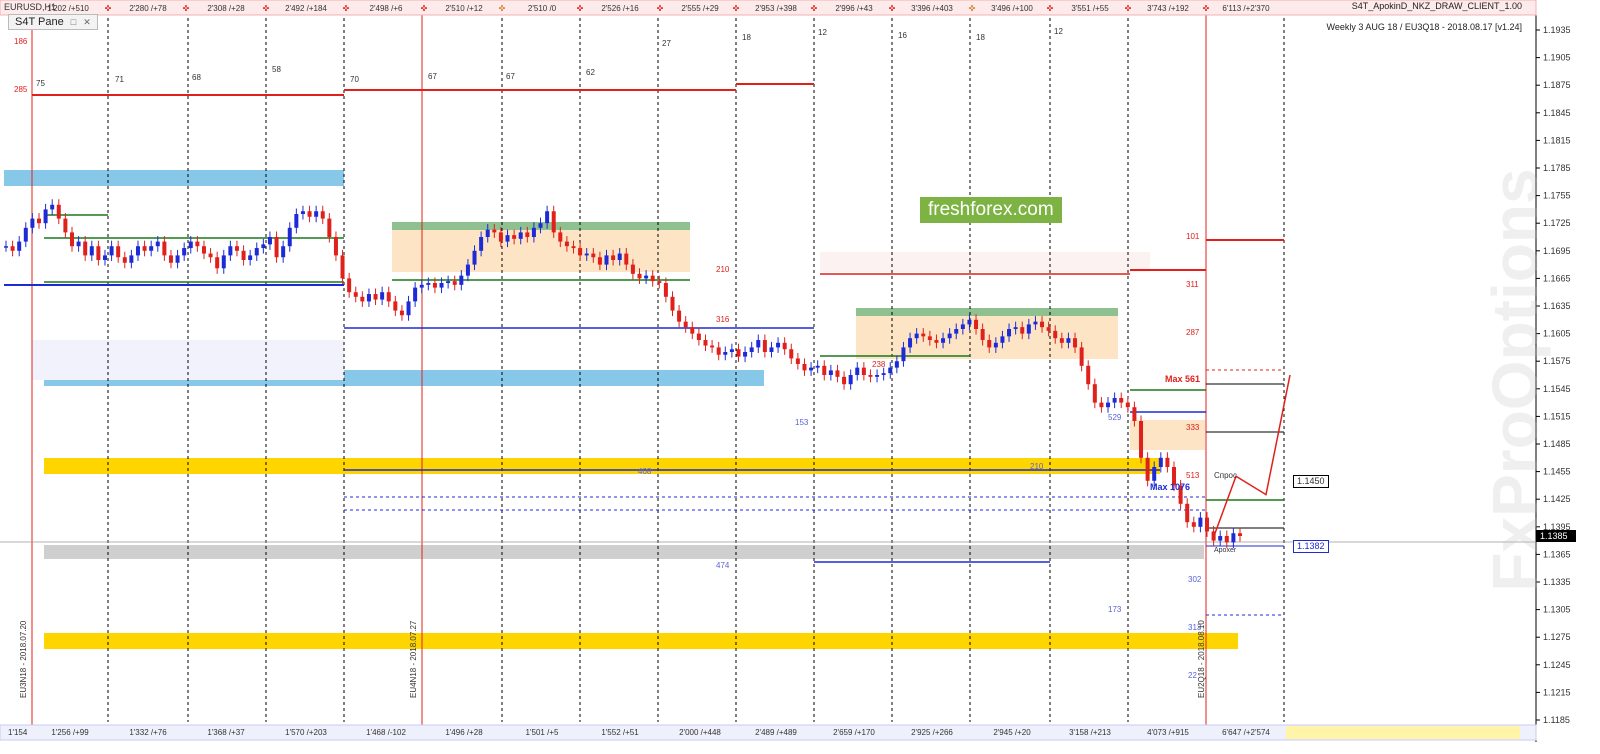 The width and height of the screenshot is (1600, 754). What do you see at coordinates (424, 8) in the screenshot?
I see `top-marker-5: ✜` at bounding box center [424, 8].